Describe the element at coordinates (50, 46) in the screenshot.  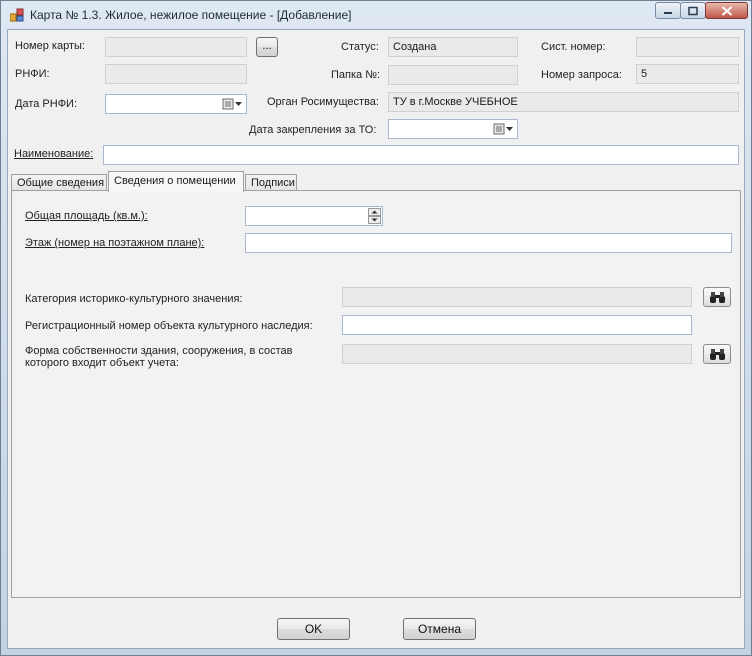
I see `card-number-label: Номер карты:` at that location.